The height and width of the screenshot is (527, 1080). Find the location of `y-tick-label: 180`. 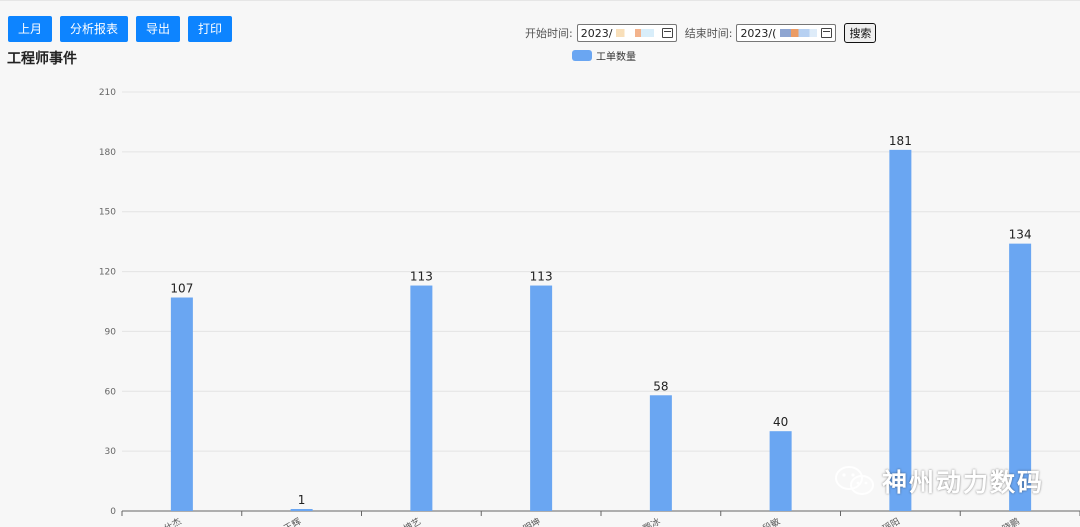

y-tick-label: 180 is located at coordinates (107, 153).